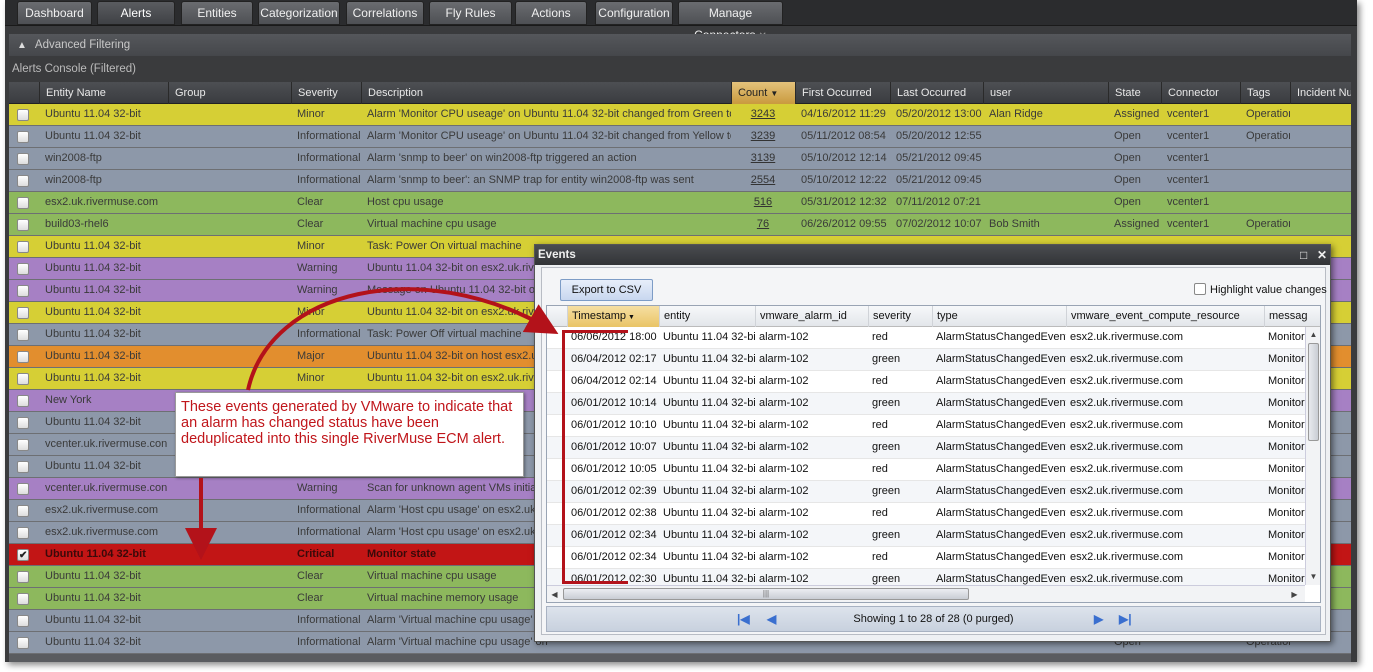 This screenshot has width=1373, height=672. Describe the element at coordinates (1312, 456) in the screenshot. I see `vertical-scrollbar: ▲ ▼` at that location.